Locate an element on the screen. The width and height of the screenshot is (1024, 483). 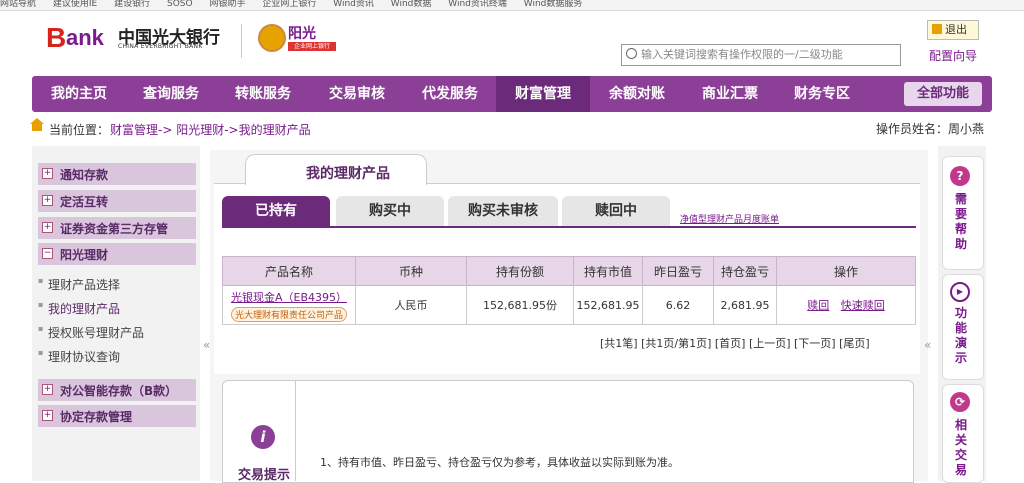
bookmark-item: 企业网上银行 is located at coordinates (289, 4).